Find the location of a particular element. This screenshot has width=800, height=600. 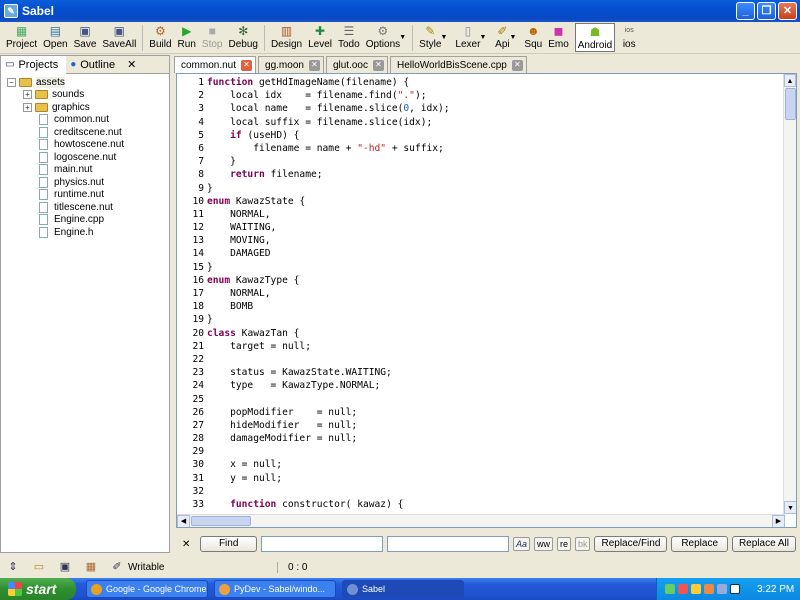

code-line: 9} is located at coordinates (481, 188).